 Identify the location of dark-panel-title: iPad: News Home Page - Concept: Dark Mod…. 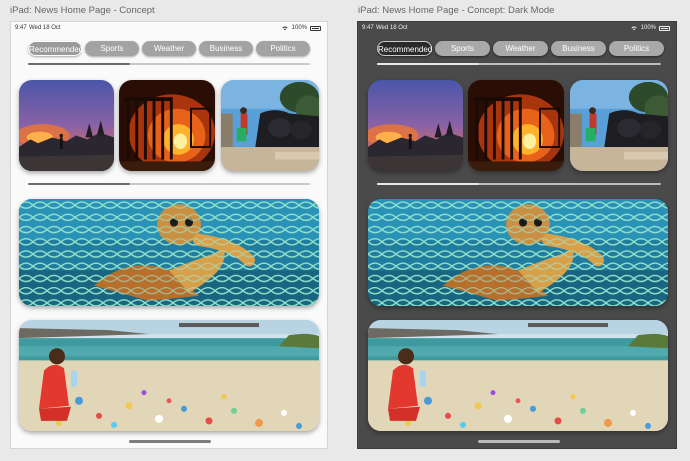
(456, 10).